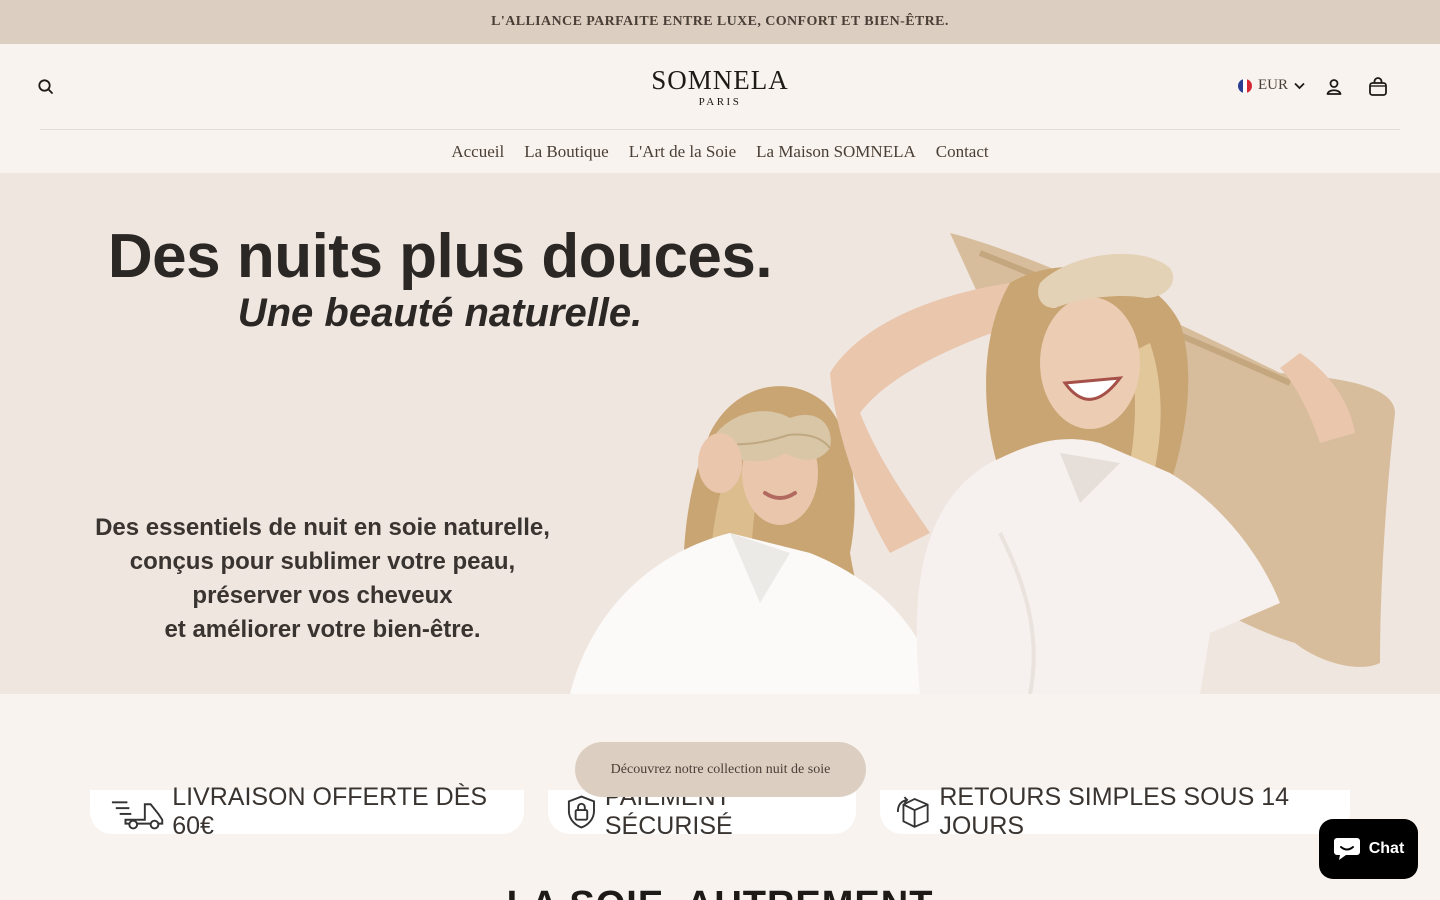  I want to click on return-box-icon, so click(912, 812).